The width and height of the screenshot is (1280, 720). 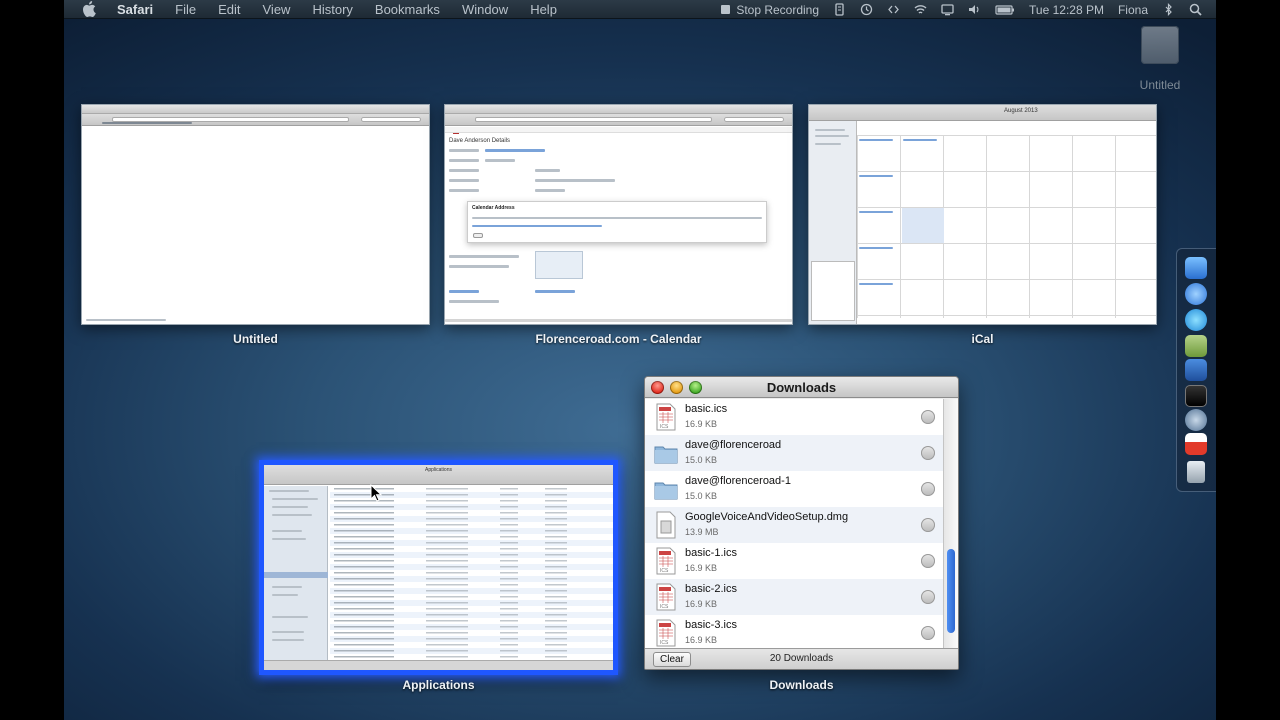 What do you see at coordinates (1160, 45) in the screenshot?
I see `hard-drive-icon` at bounding box center [1160, 45].